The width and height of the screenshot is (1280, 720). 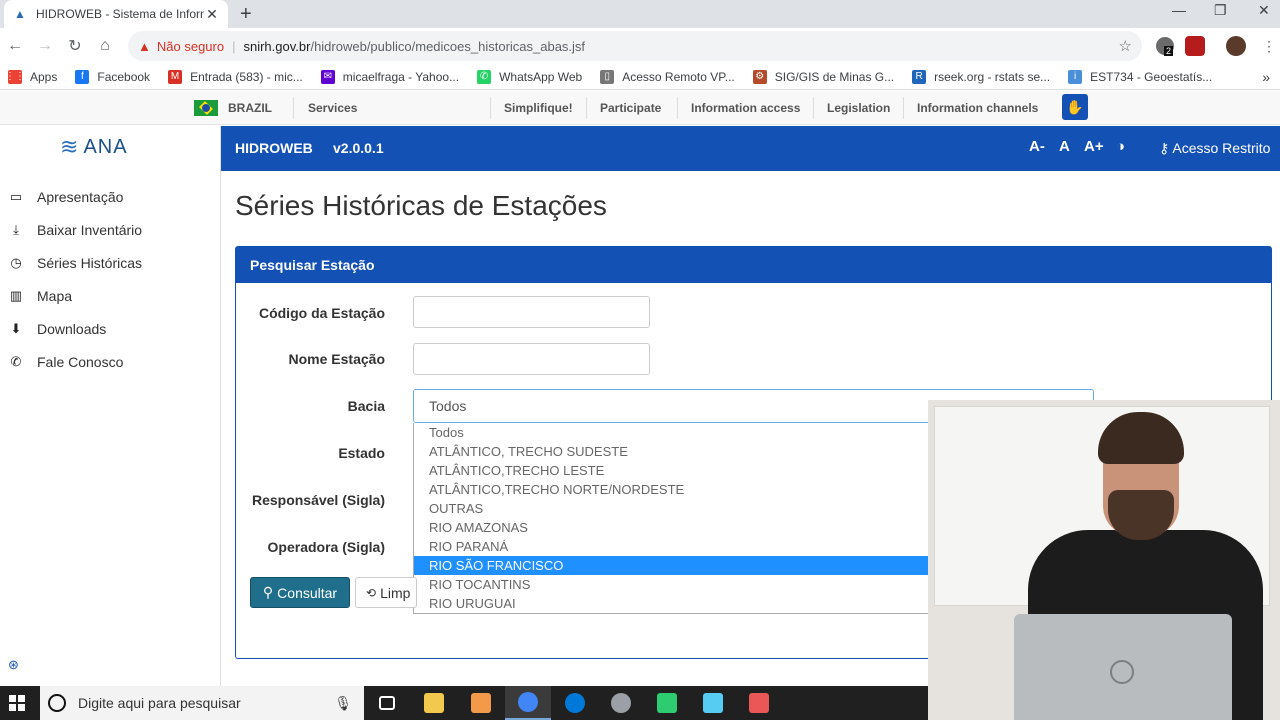 I want to click on sidebar-item: ⤓ Baixar Inventário, so click(x=75, y=230).